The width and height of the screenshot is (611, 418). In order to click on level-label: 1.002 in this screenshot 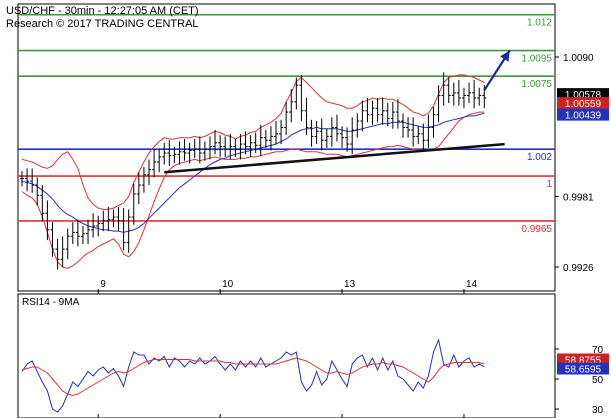, I will do `click(539, 157)`.